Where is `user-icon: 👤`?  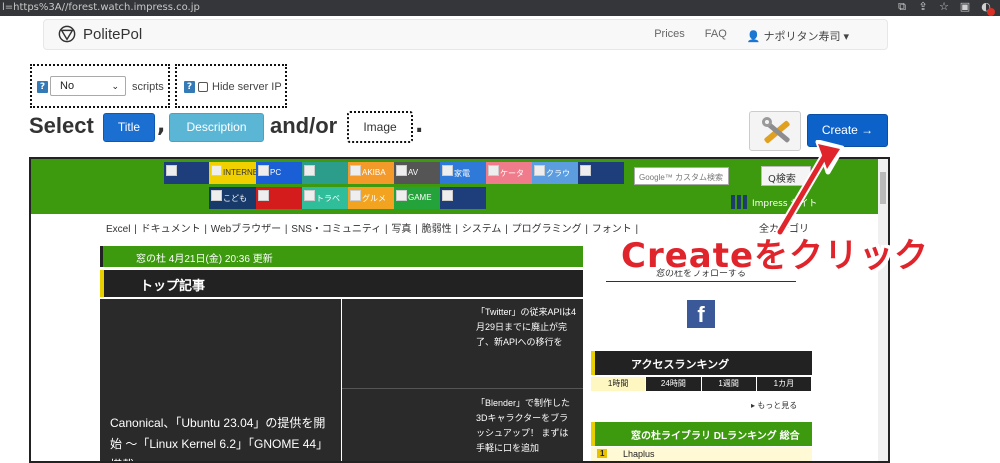 user-icon: 👤 is located at coordinates (753, 36).